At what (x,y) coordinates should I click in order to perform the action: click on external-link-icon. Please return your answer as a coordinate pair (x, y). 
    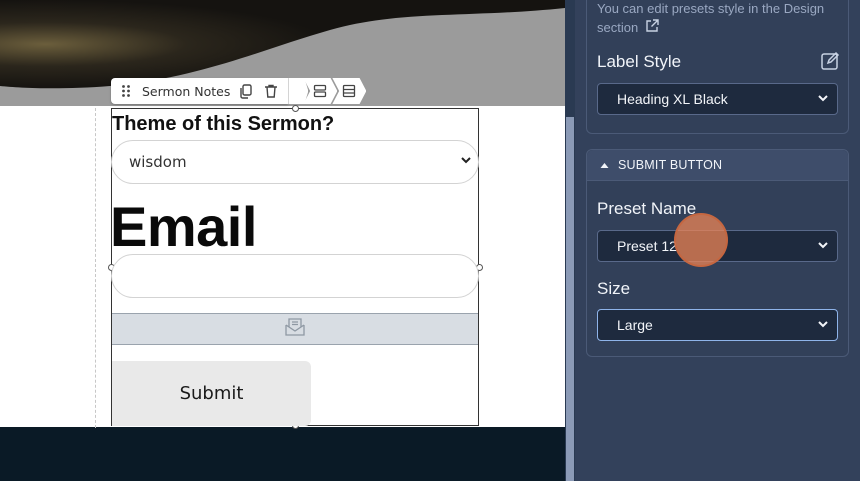
    Looking at the image, I should click on (652, 28).